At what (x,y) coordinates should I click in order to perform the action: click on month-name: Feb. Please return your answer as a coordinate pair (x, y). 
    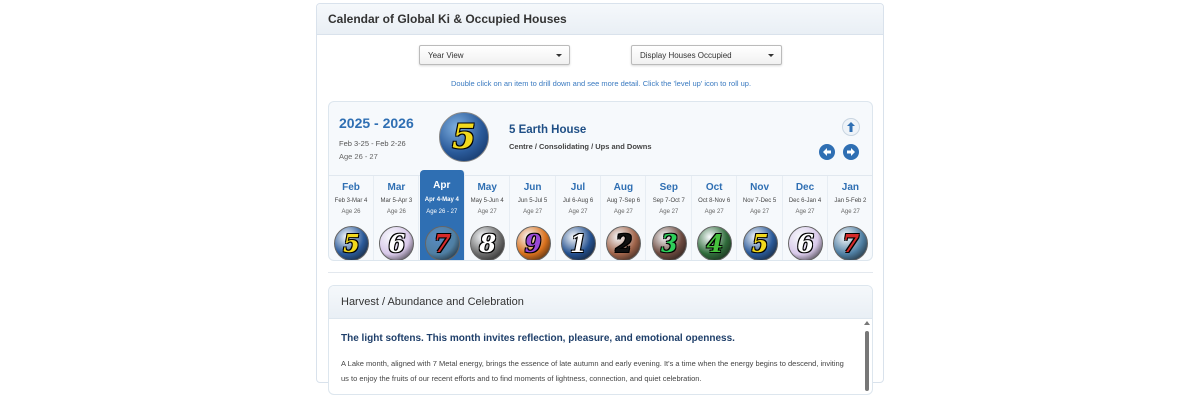
    Looking at the image, I should click on (351, 187).